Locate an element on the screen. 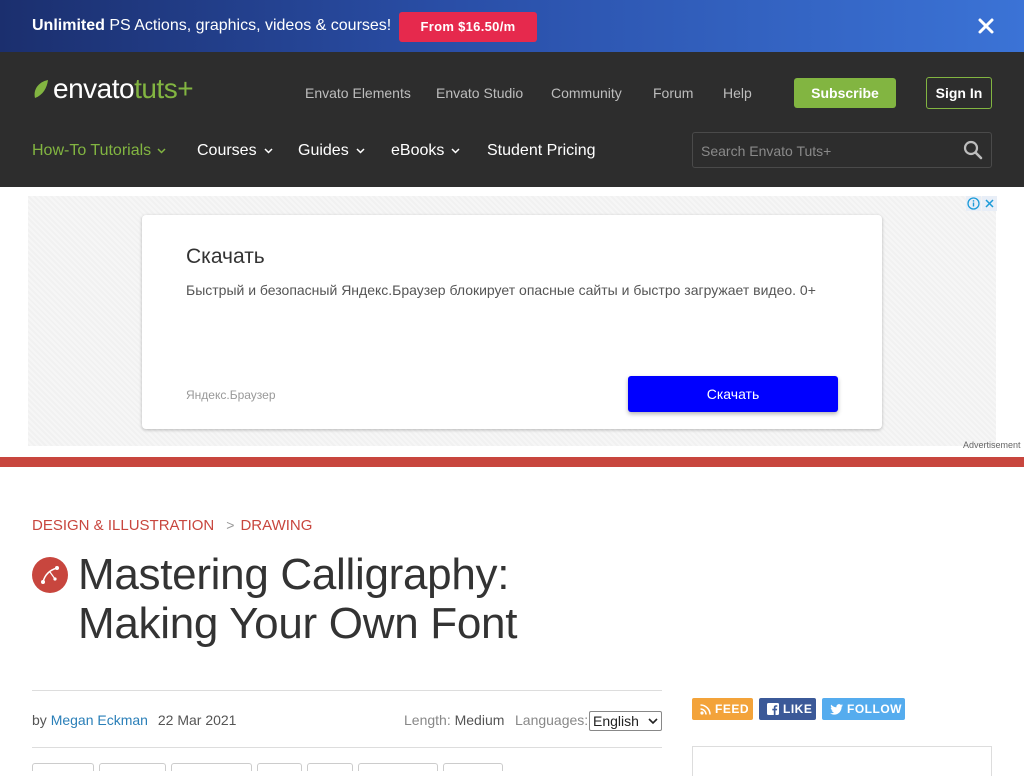  sidebar-widget is located at coordinates (842, 761).